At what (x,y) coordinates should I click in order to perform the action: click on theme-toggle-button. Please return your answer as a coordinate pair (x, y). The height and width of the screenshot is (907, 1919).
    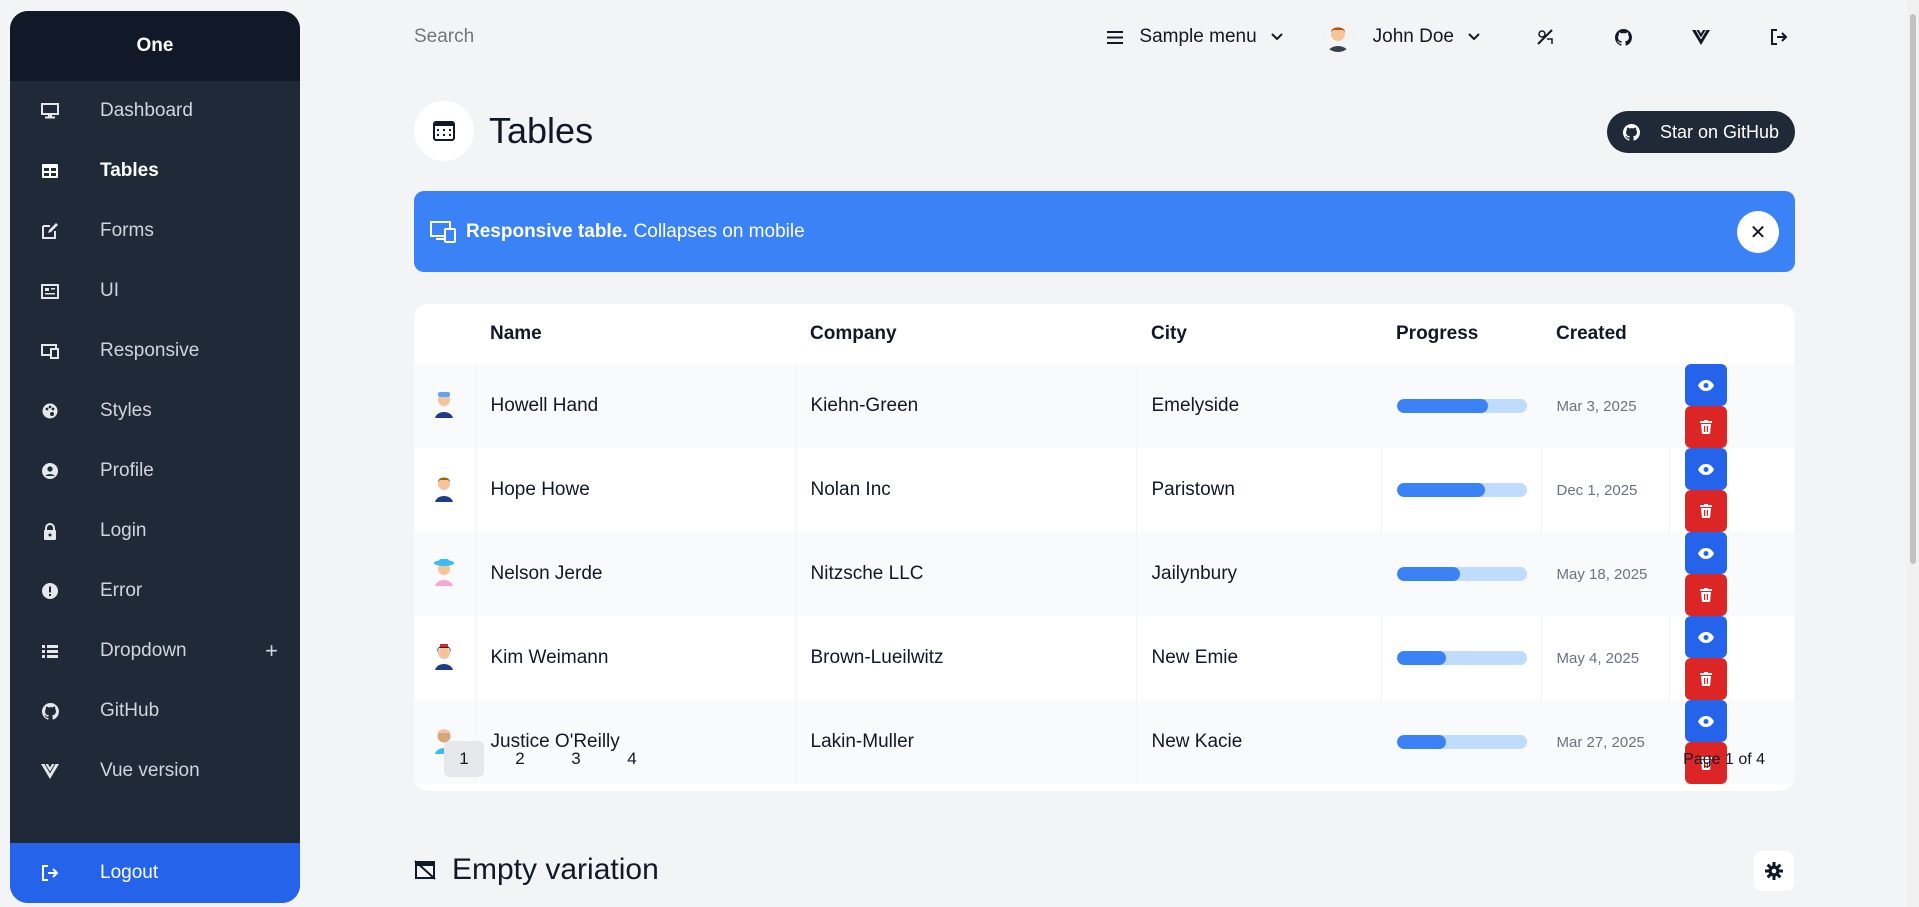
    Looking at the image, I should click on (1545, 37).